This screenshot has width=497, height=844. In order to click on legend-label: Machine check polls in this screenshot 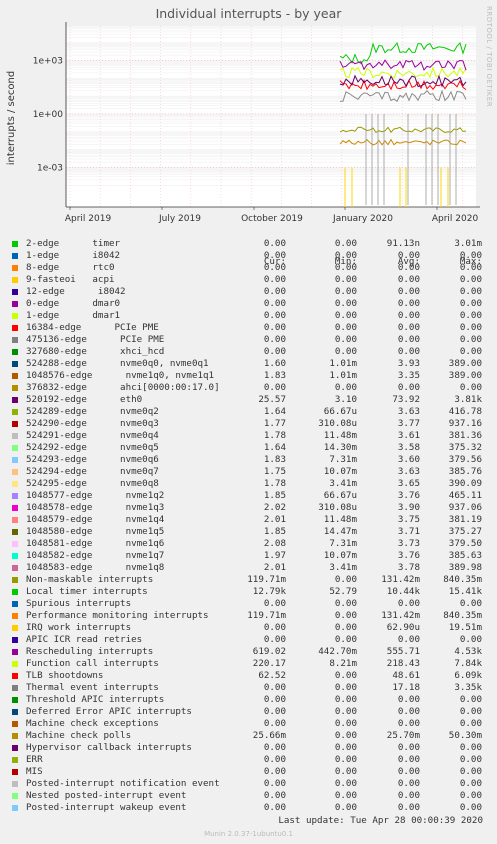, I will do `click(79, 735)`.